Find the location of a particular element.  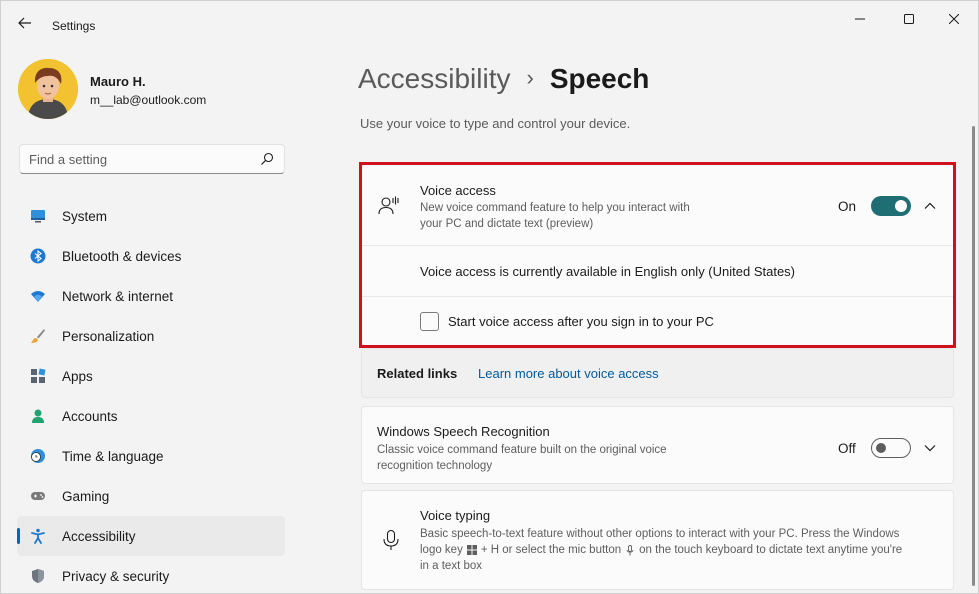

windows-logo-icon is located at coordinates (471, 550).